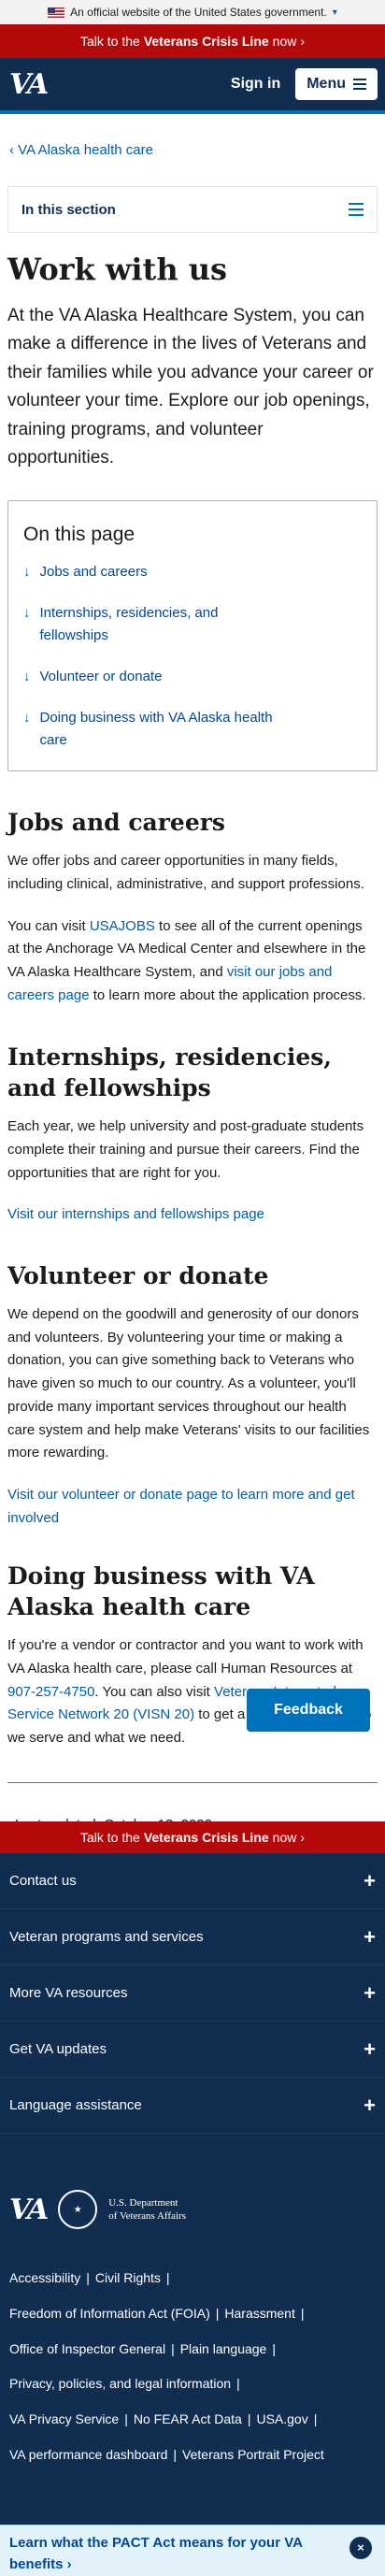  I want to click on footer-crisis-line-banner: Talk to the Veterans Crisis Line now ›, so click(192, 1837).